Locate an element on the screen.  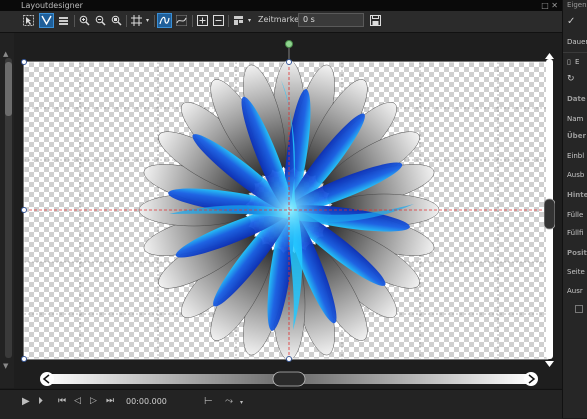
timecode-display: 00:00.000 is located at coordinates (146, 401).